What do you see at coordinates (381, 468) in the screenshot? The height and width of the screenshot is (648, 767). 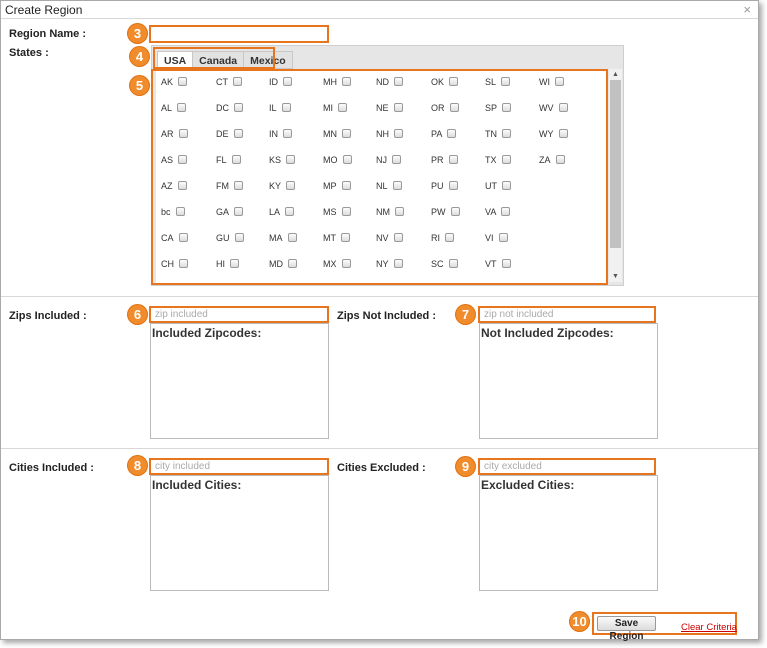 I see `cities-excluded-label: Cities Excluded :` at bounding box center [381, 468].